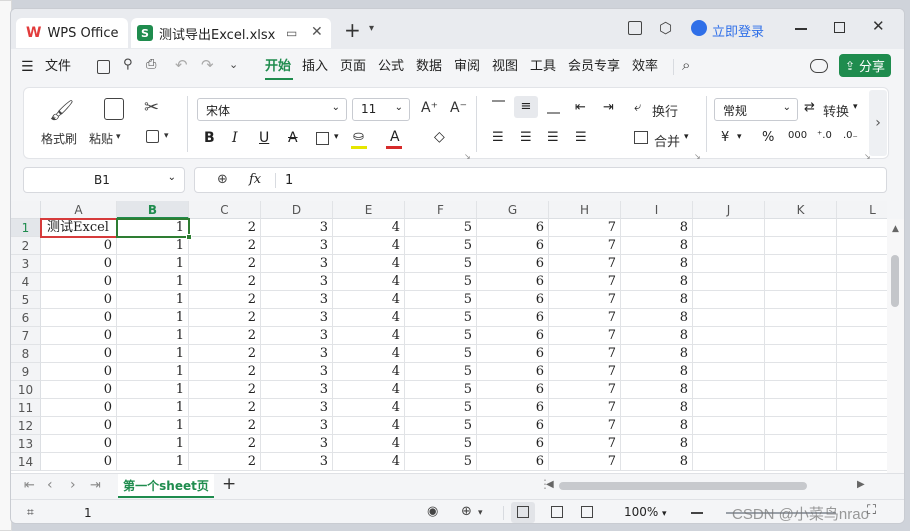 The width and height of the screenshot is (910, 531). Describe the element at coordinates (683, 486) in the screenshot. I see `horizontal-scrollbar-thumb` at that location.